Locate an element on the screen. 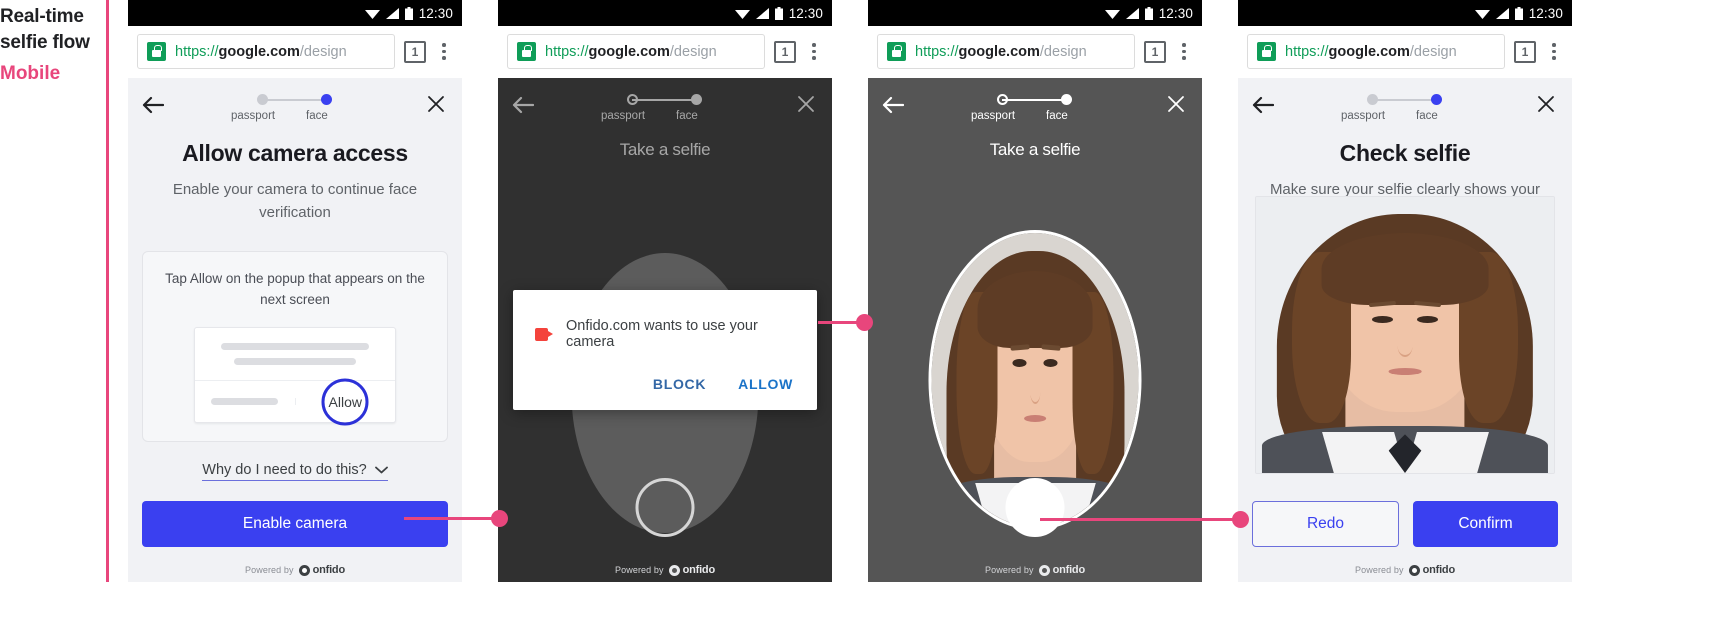 The width and height of the screenshot is (1726, 640). annotation-line-2: selfie flow is located at coordinates (45, 42).